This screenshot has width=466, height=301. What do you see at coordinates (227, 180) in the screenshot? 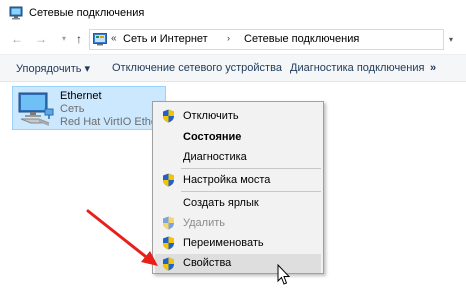
I see `menu-item-label: Настройка моста` at bounding box center [227, 180].